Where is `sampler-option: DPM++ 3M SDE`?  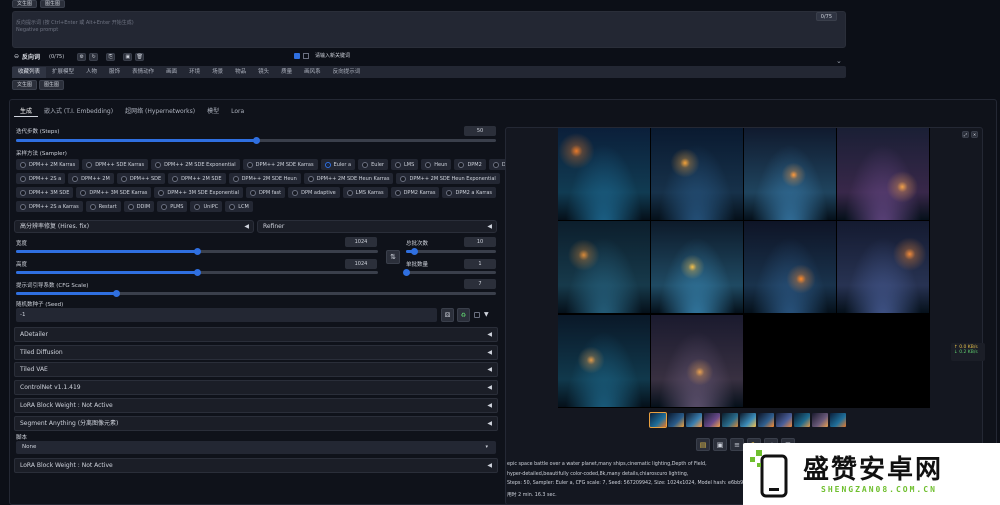 sampler-option: DPM++ 3M SDE is located at coordinates (45, 192).